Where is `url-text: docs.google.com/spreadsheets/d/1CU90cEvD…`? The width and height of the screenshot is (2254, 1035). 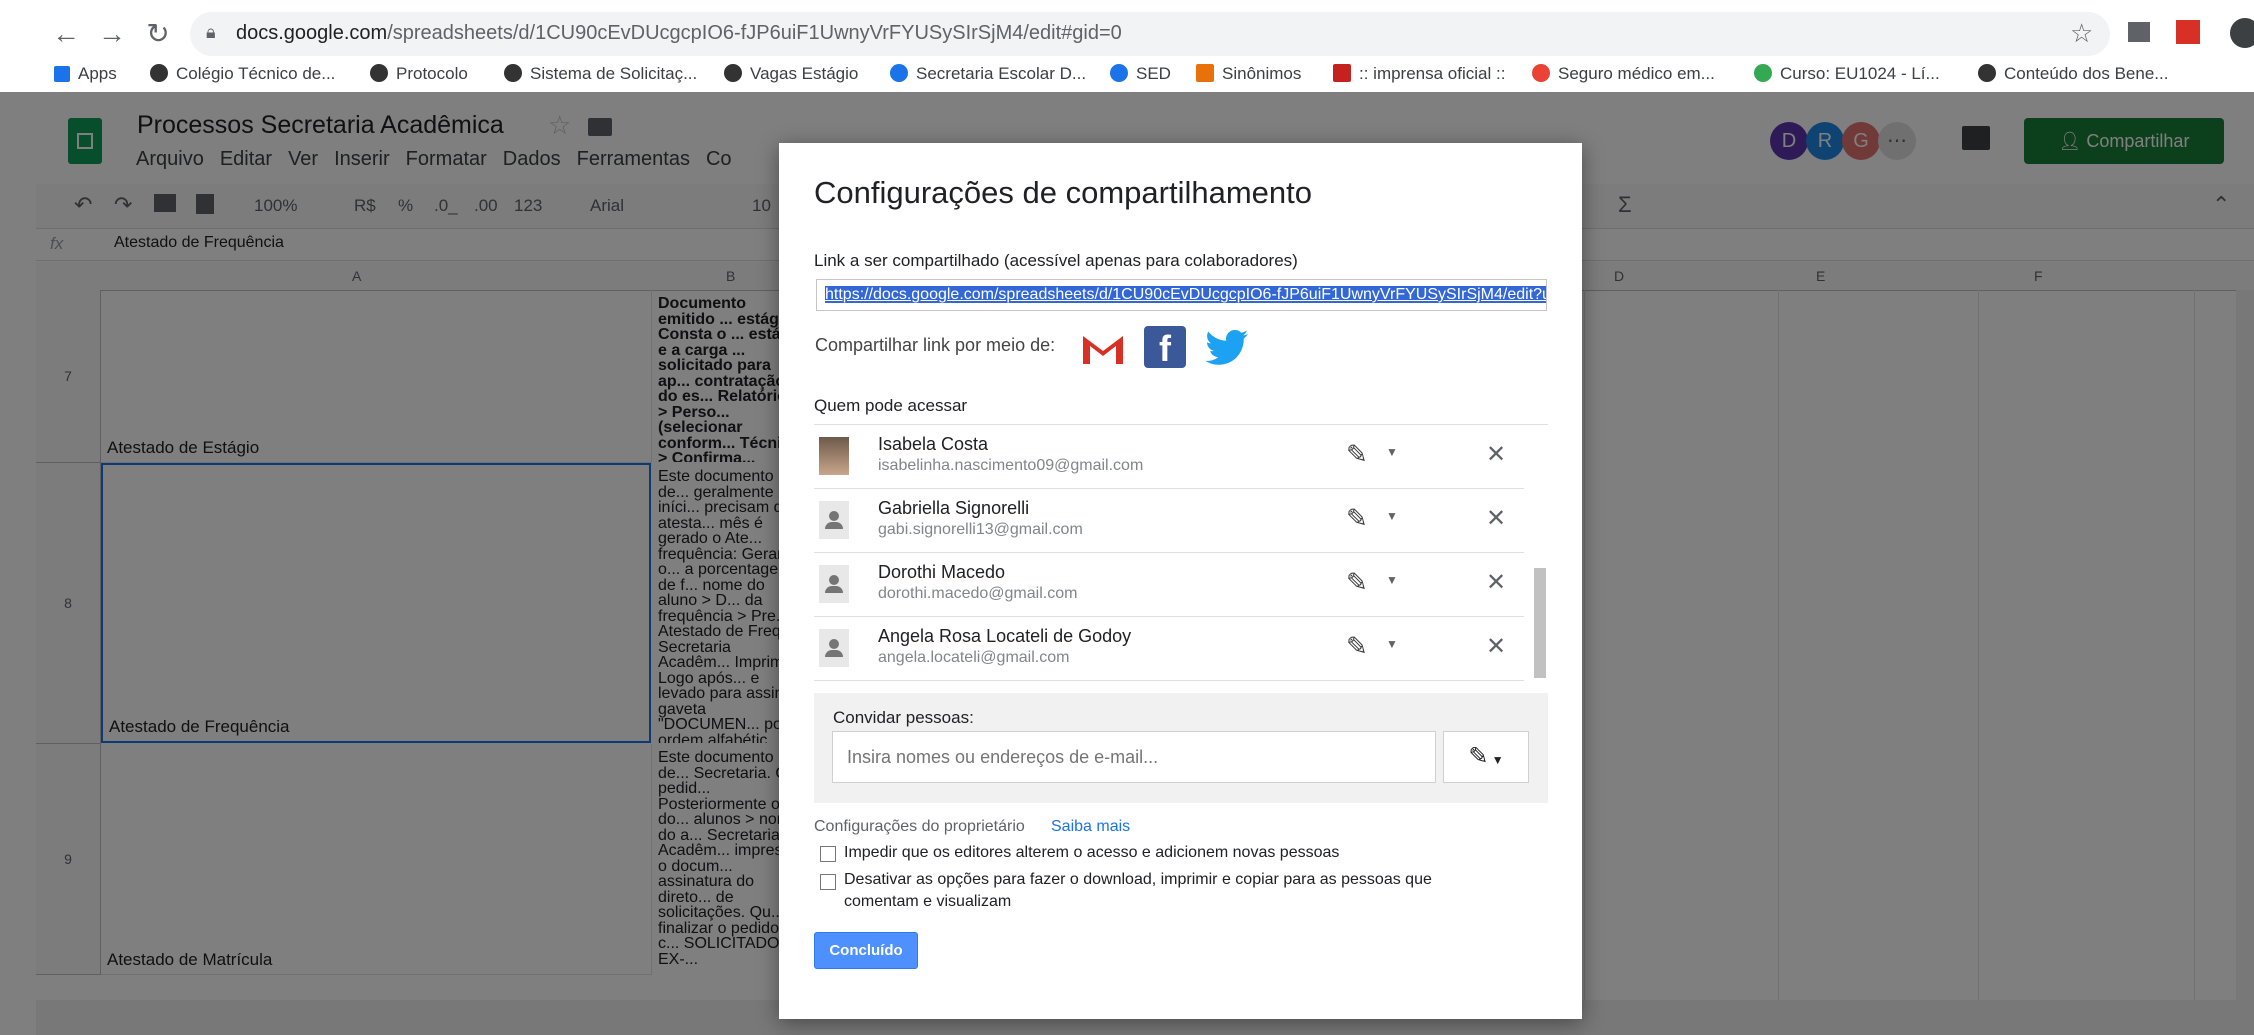 url-text: docs.google.com/spreadsheets/d/1CU90cEvD… is located at coordinates (679, 33).